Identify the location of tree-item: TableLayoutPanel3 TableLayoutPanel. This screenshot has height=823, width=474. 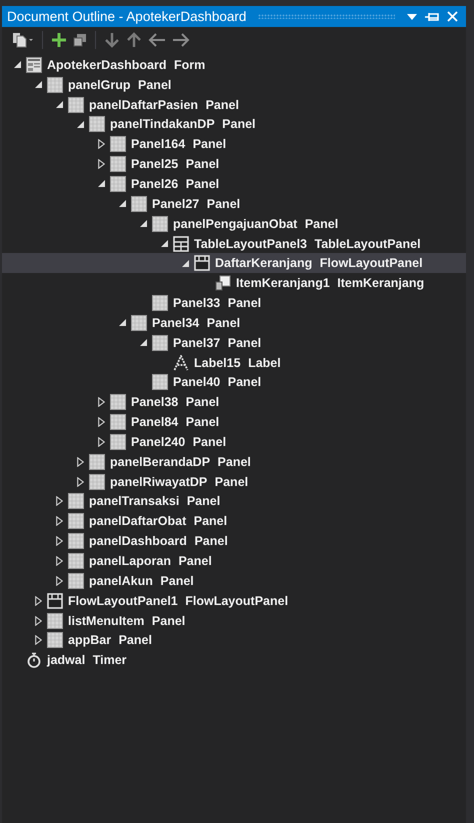
(234, 244).